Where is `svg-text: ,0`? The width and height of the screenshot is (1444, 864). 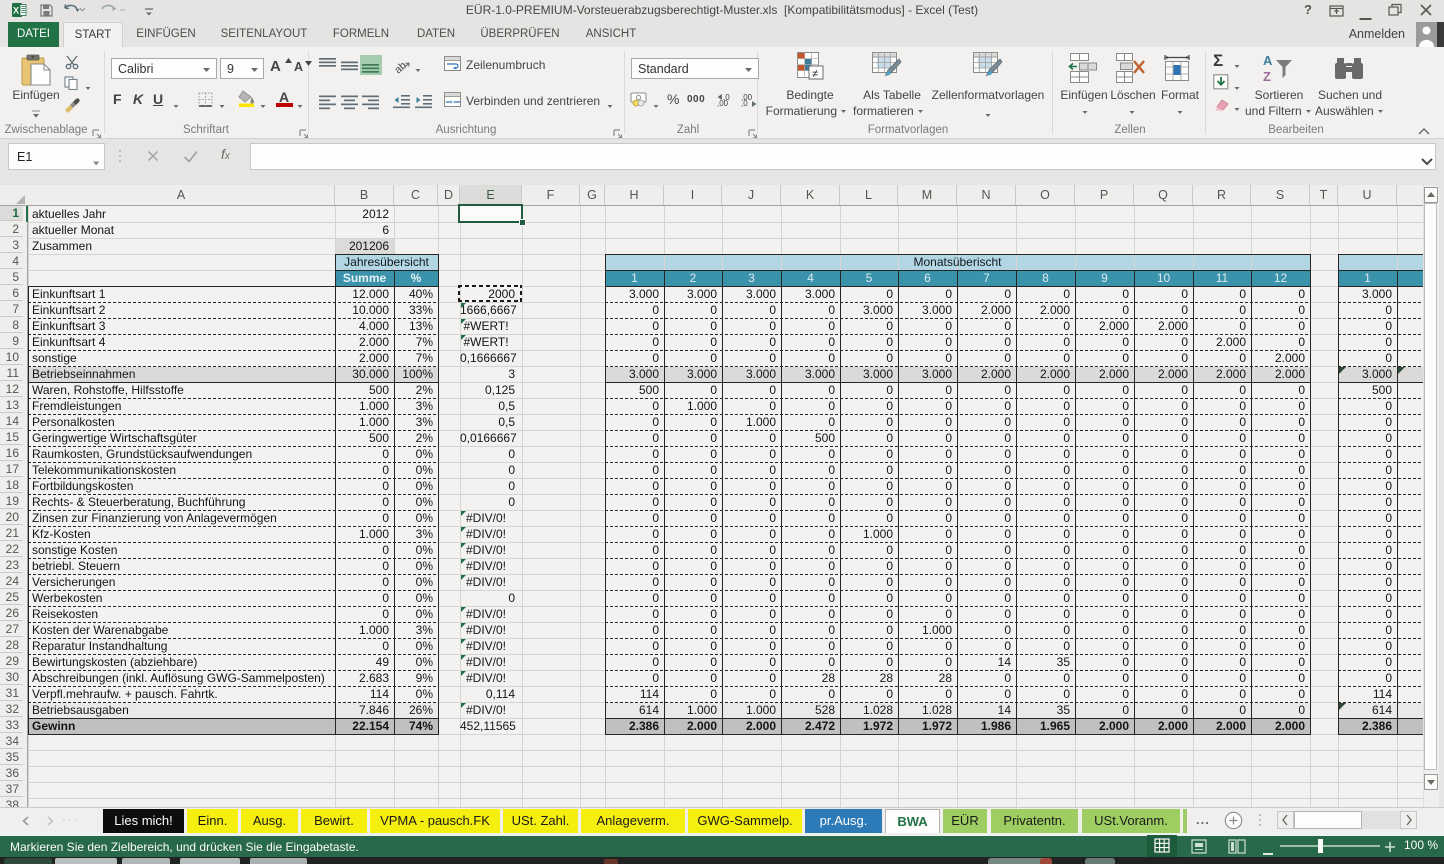 svg-text: ,0 is located at coordinates (744, 103).